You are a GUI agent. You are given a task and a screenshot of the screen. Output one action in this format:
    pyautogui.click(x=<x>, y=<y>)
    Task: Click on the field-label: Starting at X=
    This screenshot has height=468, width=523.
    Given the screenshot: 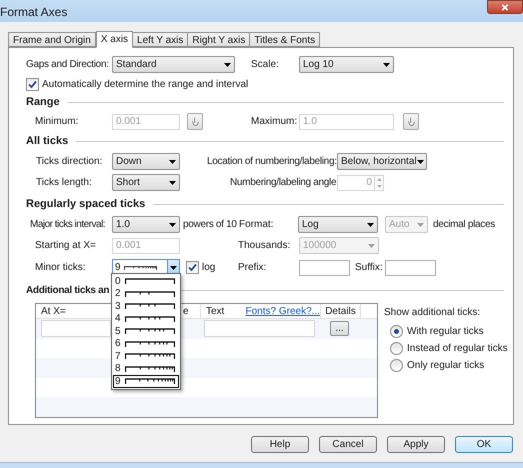 What is the action you would take?
    pyautogui.click(x=65, y=246)
    